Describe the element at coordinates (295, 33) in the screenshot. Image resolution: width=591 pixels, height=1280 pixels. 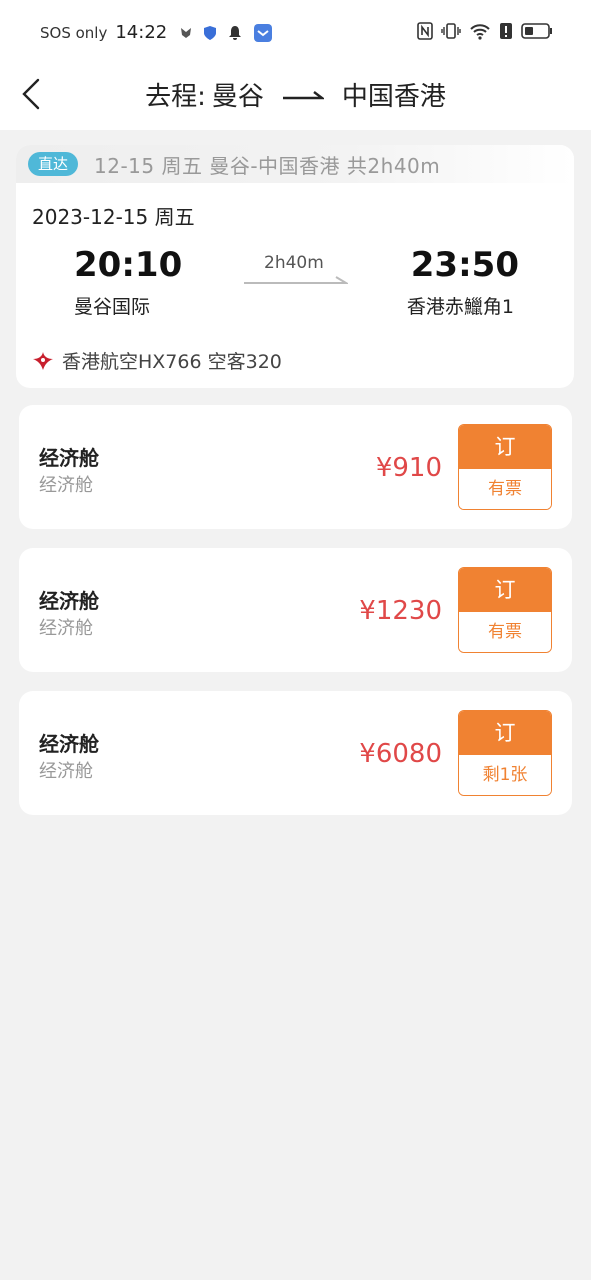
I see `status-bar: SOS only 14:22` at that location.